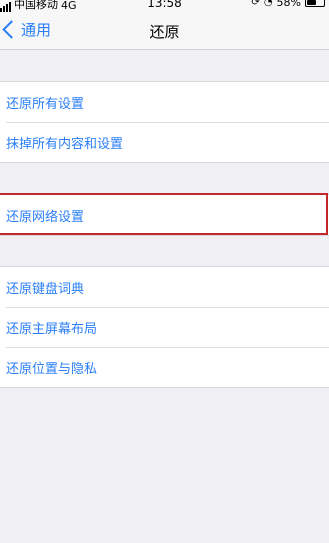 This screenshot has height=543, width=329. I want to click on battery-fill, so click(311, 2).